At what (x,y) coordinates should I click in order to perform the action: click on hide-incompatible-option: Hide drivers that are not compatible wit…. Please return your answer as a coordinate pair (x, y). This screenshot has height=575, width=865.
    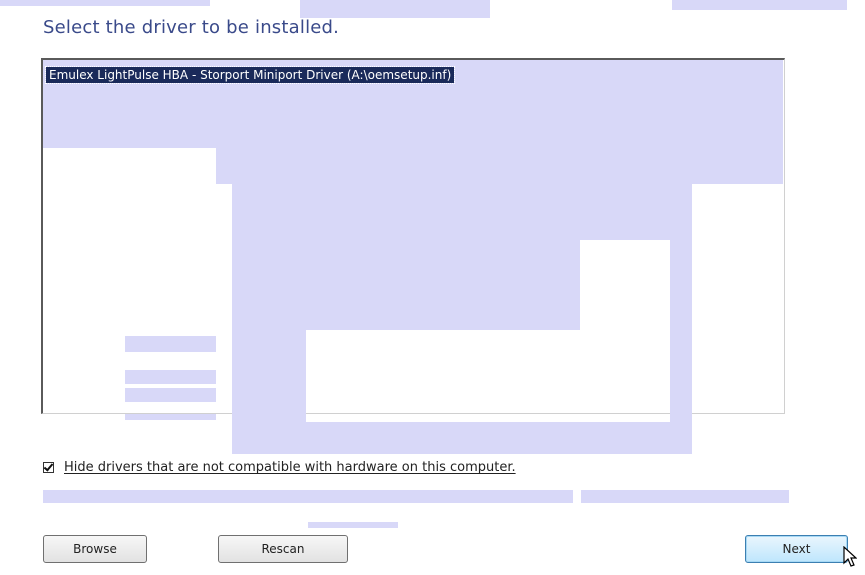
    Looking at the image, I should click on (279, 467).